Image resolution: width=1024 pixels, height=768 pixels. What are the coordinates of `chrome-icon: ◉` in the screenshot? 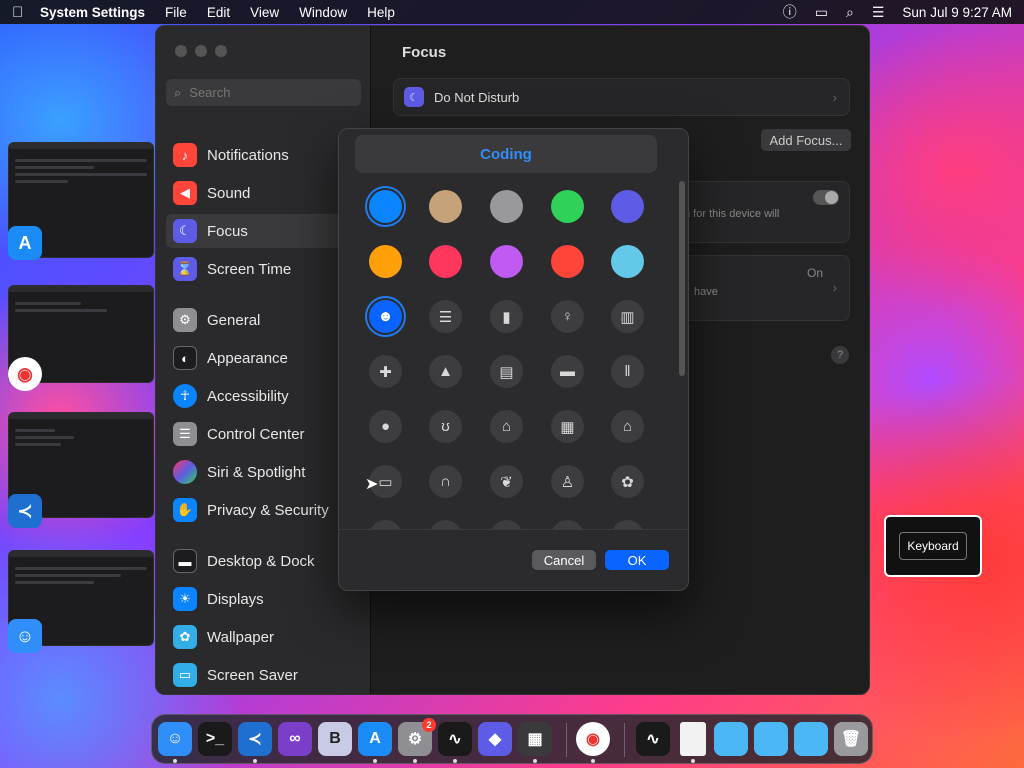 It's located at (593, 739).